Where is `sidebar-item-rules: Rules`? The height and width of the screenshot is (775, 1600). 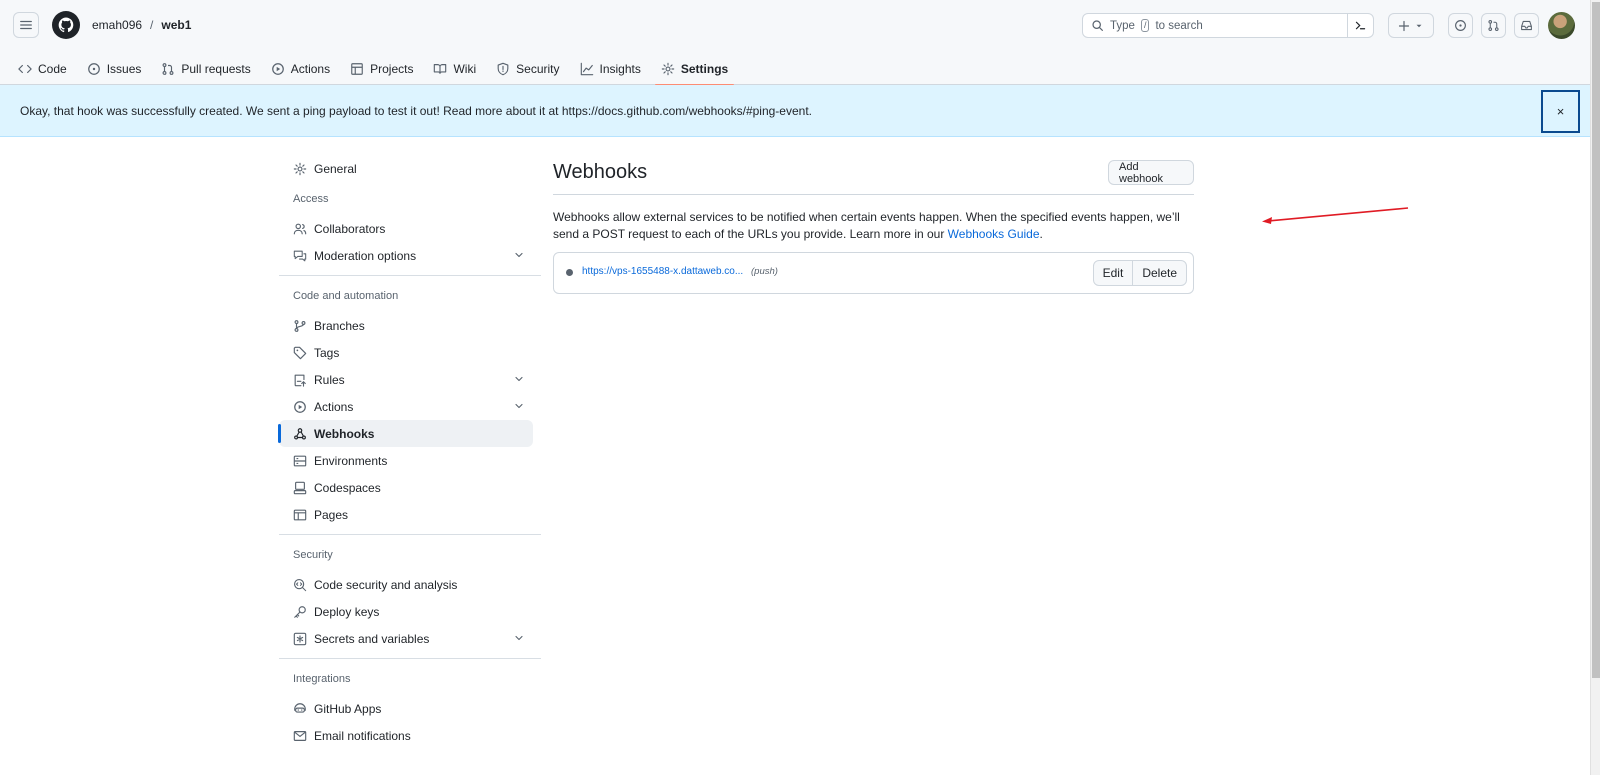 sidebar-item-rules: Rules is located at coordinates (410, 379).